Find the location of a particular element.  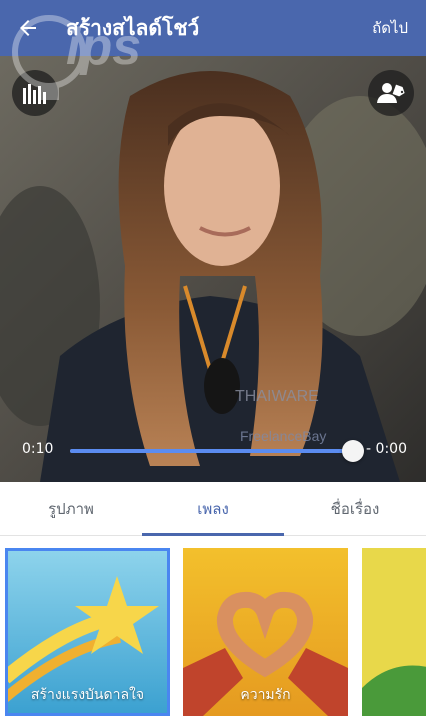

progress-fill is located at coordinates (211, 451).